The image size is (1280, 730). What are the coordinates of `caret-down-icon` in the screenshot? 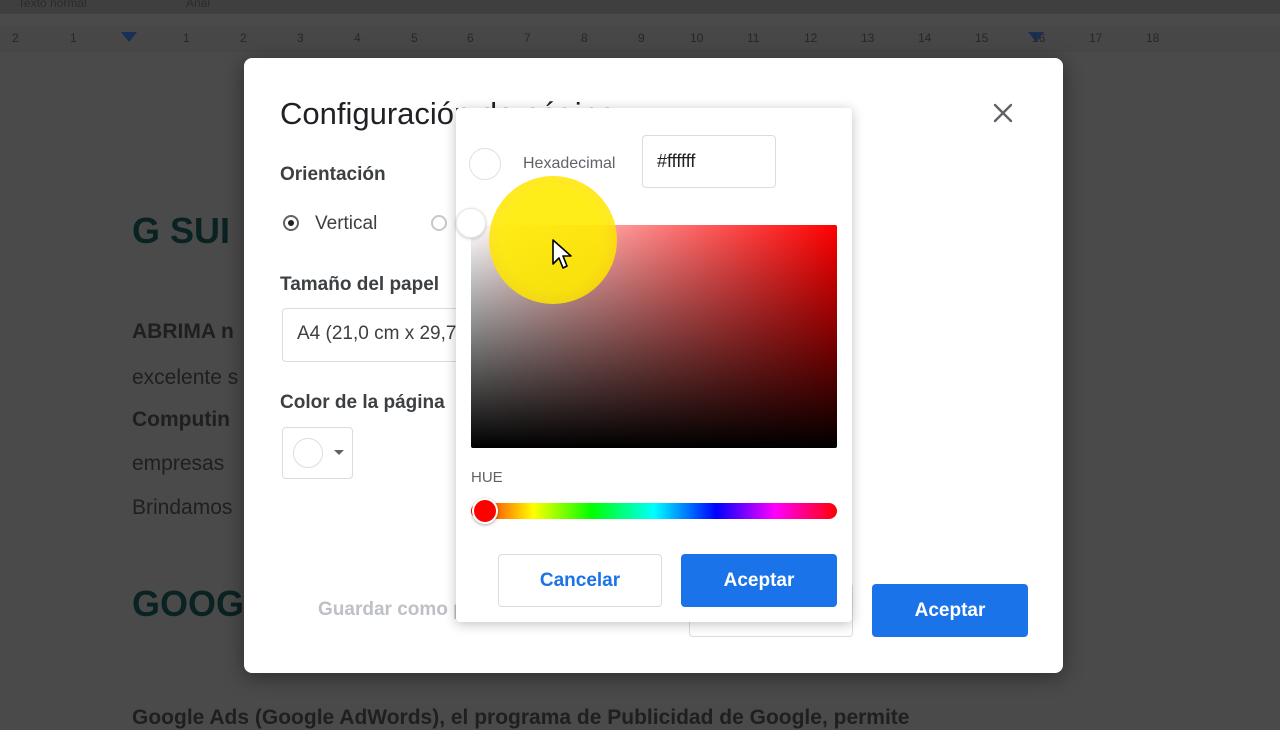 It's located at (339, 452).